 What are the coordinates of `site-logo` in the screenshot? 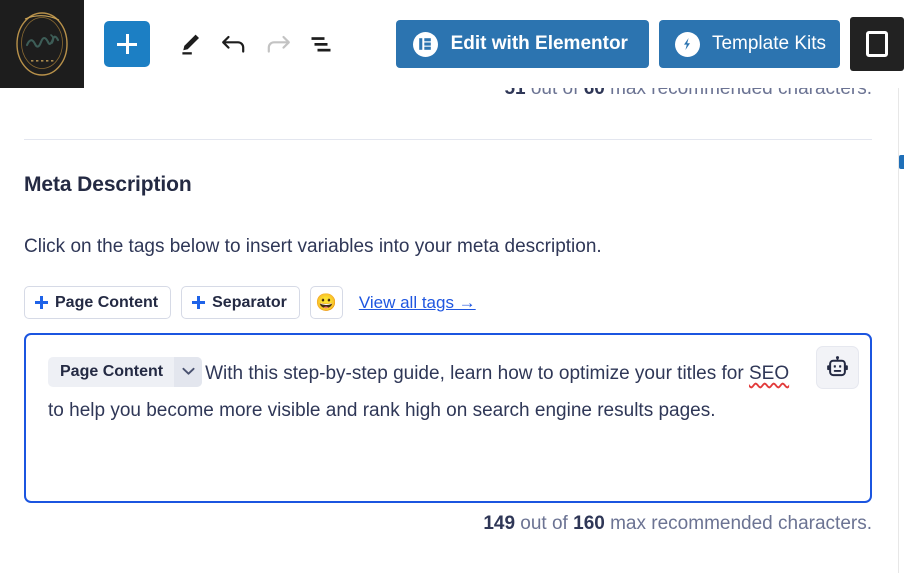 It's located at (42, 44).